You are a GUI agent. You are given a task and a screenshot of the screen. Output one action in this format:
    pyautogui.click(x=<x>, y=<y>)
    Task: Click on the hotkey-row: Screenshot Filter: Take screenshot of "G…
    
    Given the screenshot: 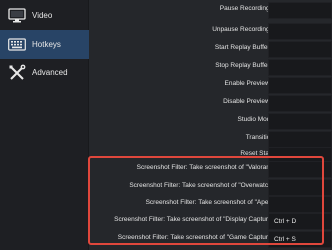 What is the action you would take?
    pyautogui.click(x=211, y=239)
    